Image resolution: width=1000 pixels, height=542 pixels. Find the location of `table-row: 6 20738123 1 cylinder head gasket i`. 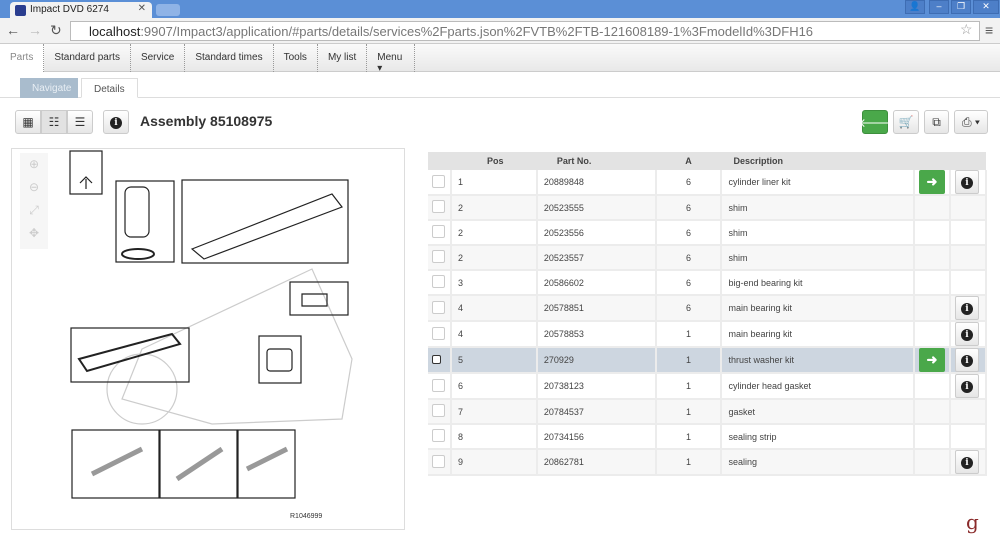

table-row: 6 20738123 1 cylinder head gasket i is located at coordinates (708, 386).